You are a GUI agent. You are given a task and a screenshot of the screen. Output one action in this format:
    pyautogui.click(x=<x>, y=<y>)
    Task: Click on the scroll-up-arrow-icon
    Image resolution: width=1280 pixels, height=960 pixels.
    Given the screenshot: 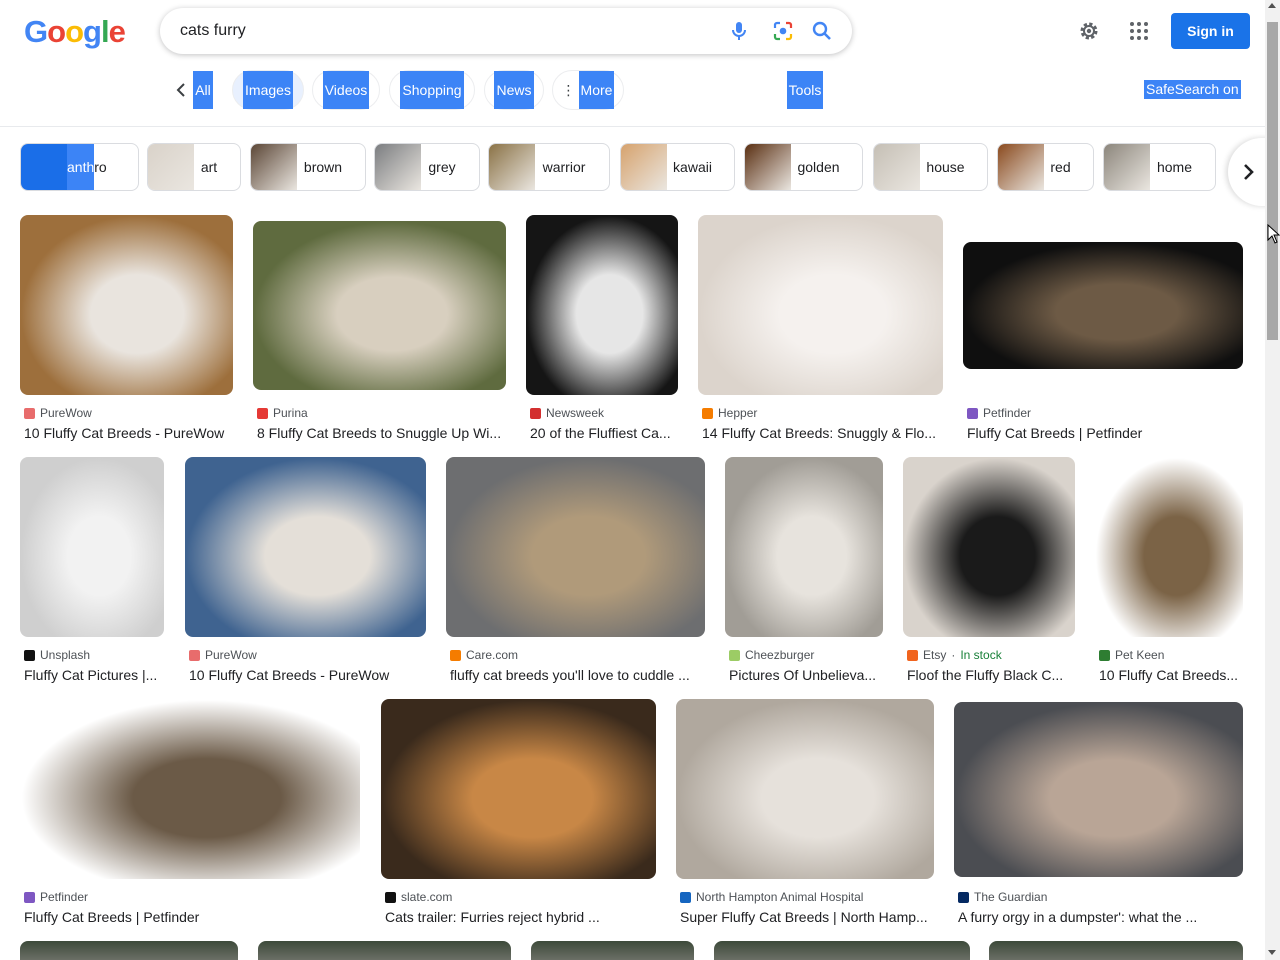 What is the action you would take?
    pyautogui.click(x=1272, y=5)
    